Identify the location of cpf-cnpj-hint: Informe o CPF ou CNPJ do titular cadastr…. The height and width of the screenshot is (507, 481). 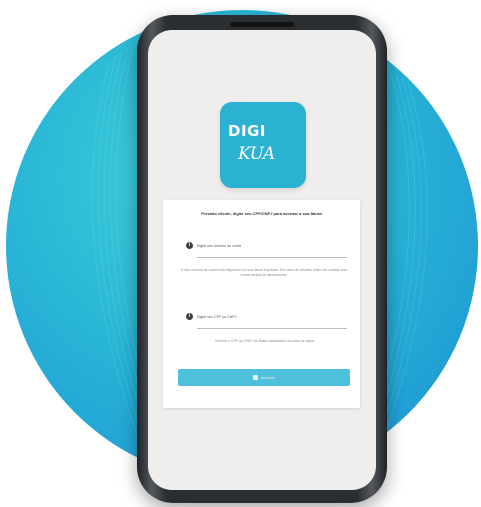
(265, 341).